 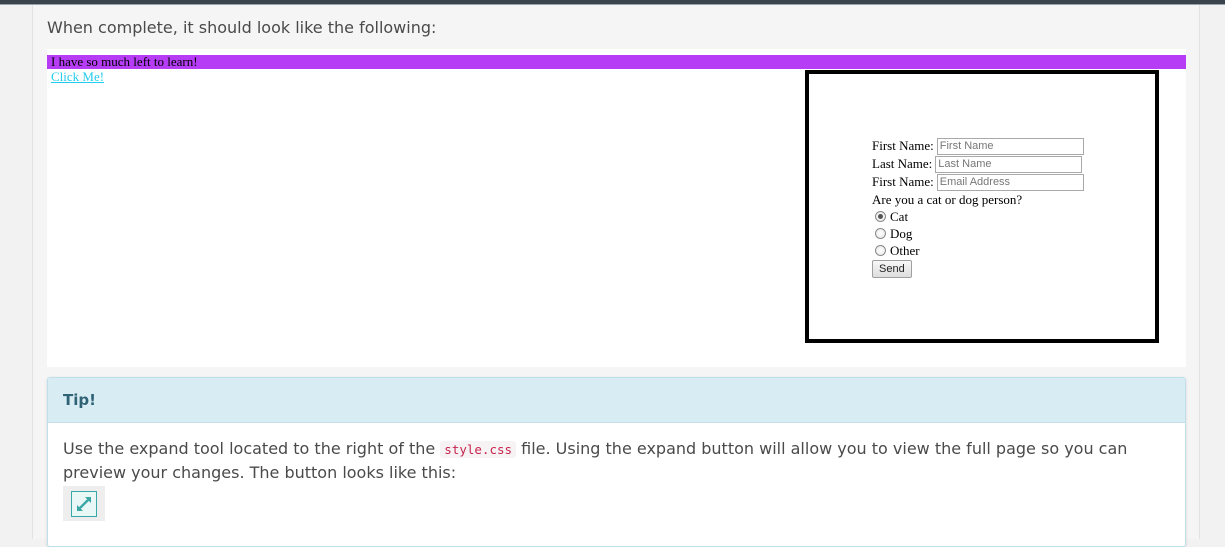 I want to click on style-css-code: style.css, so click(x=478, y=449).